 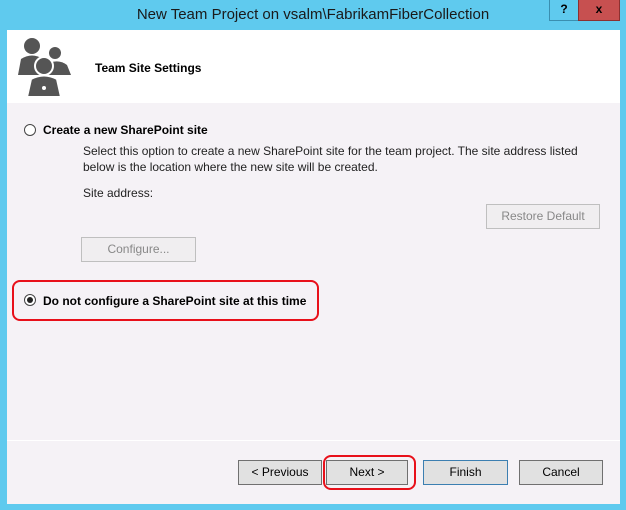 I want to click on next-highlight-annotation, so click(x=369, y=472).